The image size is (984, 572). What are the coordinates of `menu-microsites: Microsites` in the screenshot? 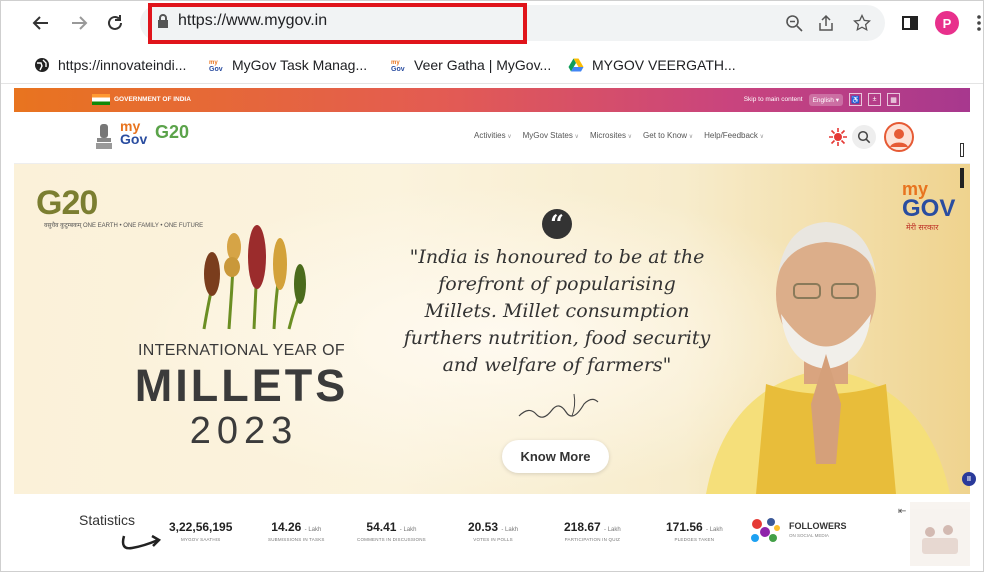 It's located at (611, 135).